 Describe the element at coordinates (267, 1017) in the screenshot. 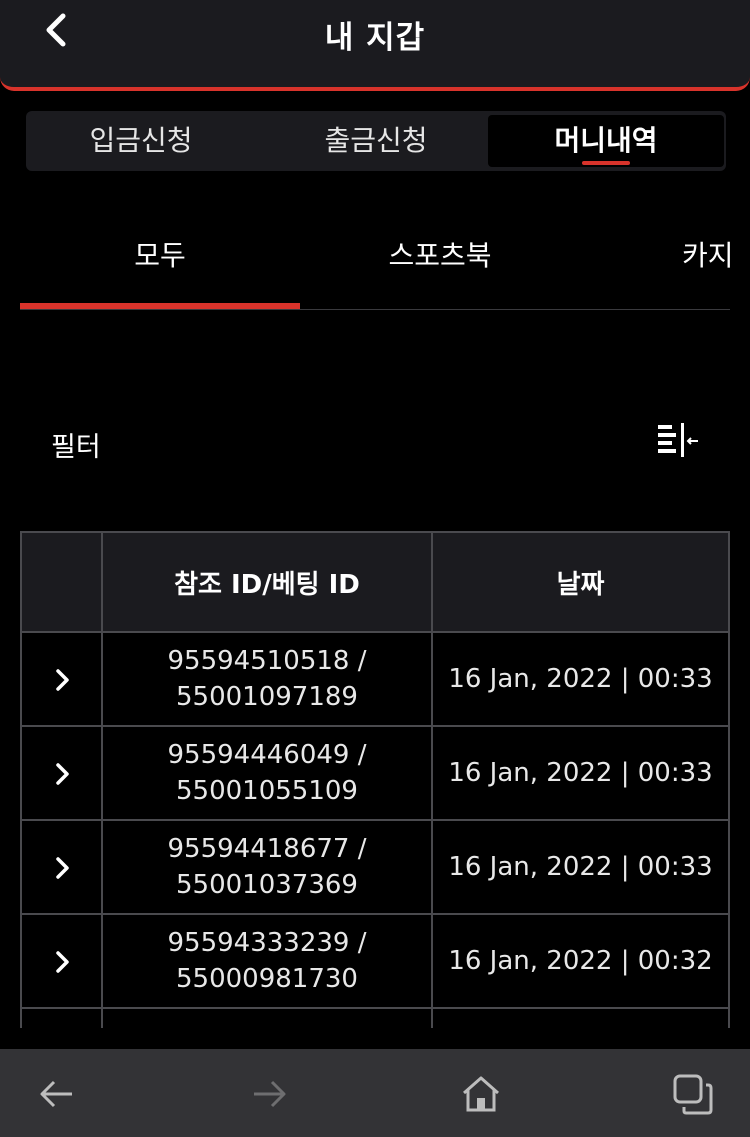

I see `ref-id-cell: 95594269593 /` at that location.